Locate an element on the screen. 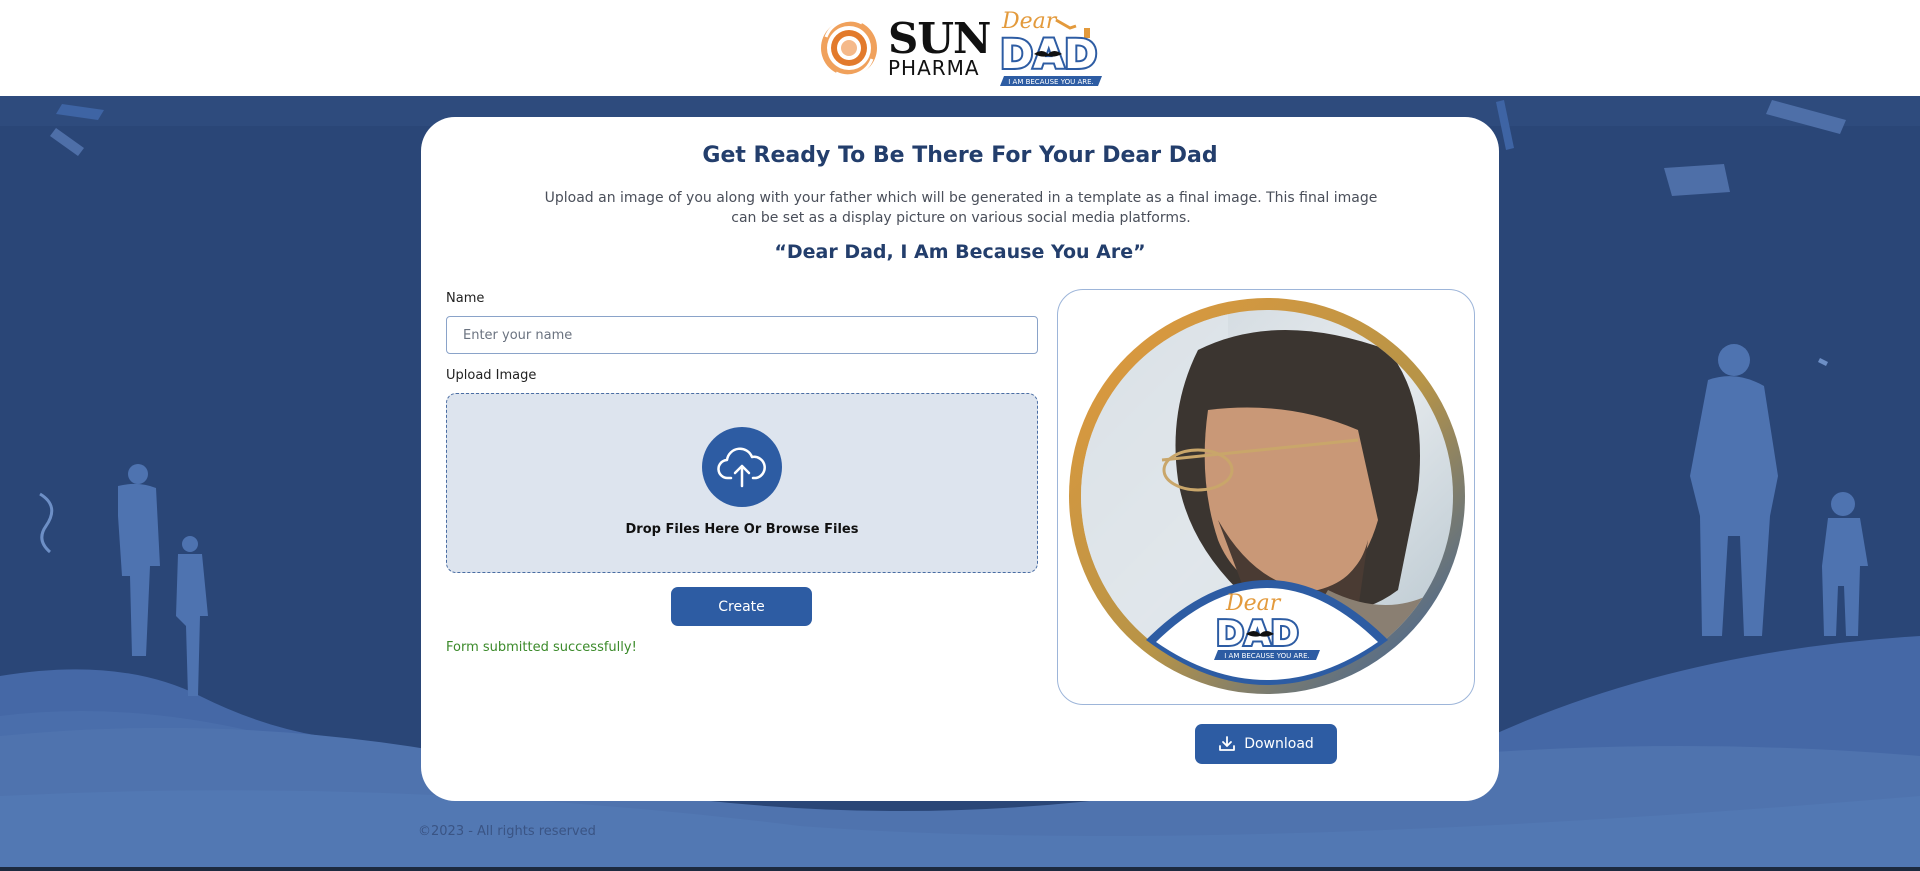 The width and height of the screenshot is (1920, 871). brand-top-text: SUN is located at coordinates (939, 38).